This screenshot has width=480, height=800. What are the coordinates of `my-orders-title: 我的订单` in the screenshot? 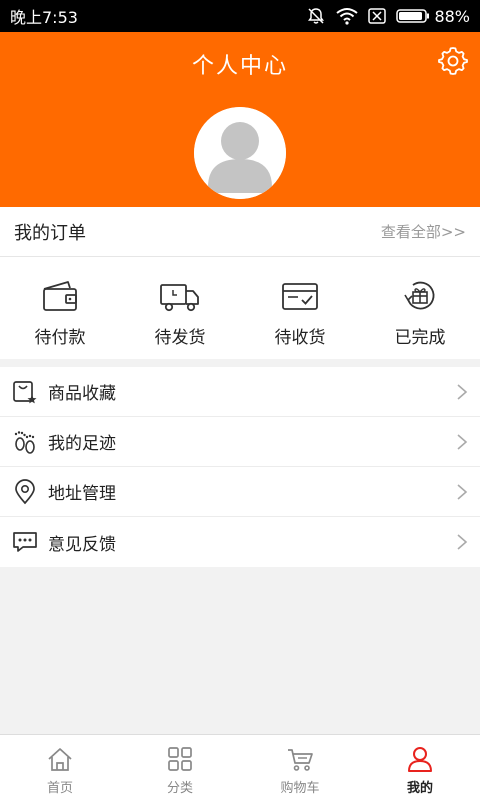 It's located at (50, 233).